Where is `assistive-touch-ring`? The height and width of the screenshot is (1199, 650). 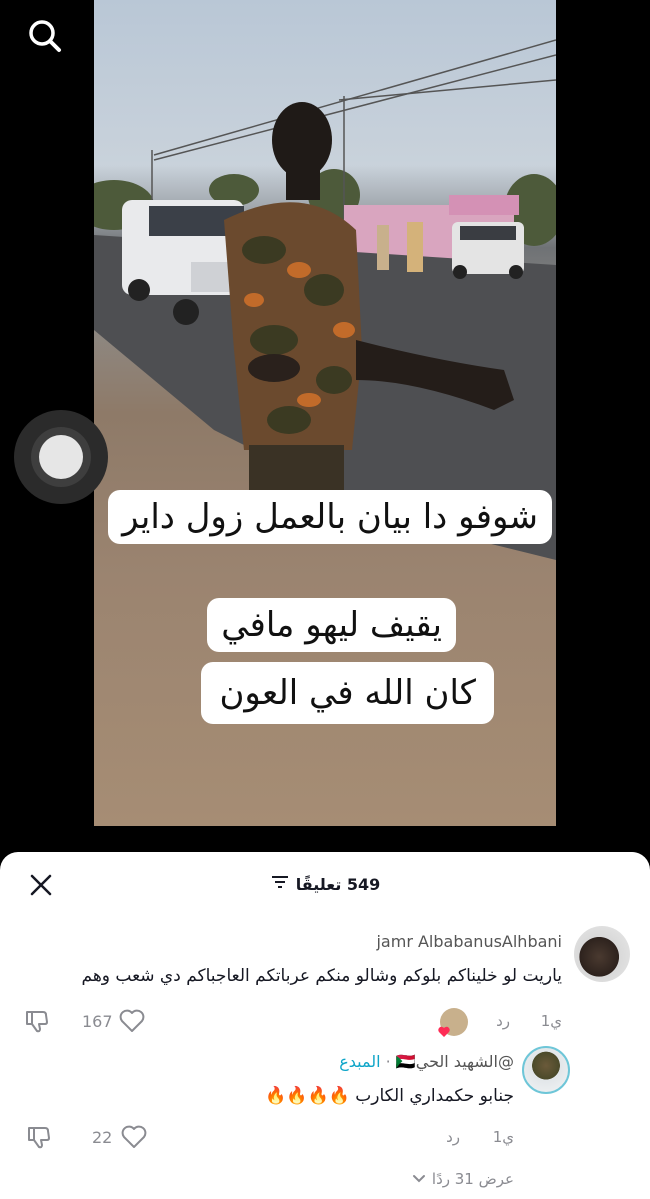
assistive-touch-ring is located at coordinates (61, 457).